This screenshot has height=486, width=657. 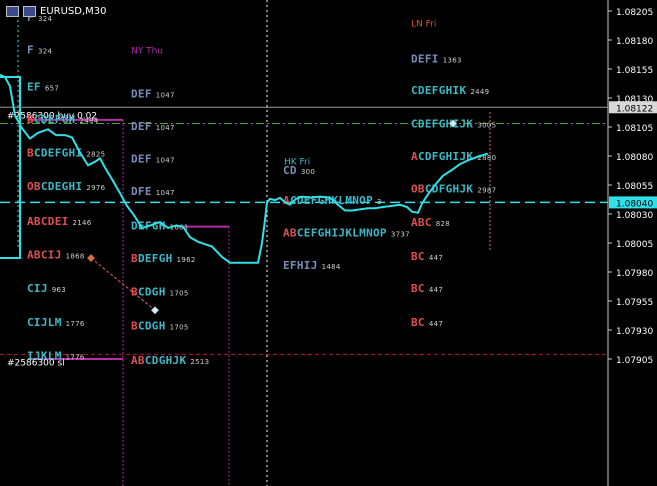 What do you see at coordinates (147, 51) in the screenshot?
I see `session-label: NY Thu` at bounding box center [147, 51].